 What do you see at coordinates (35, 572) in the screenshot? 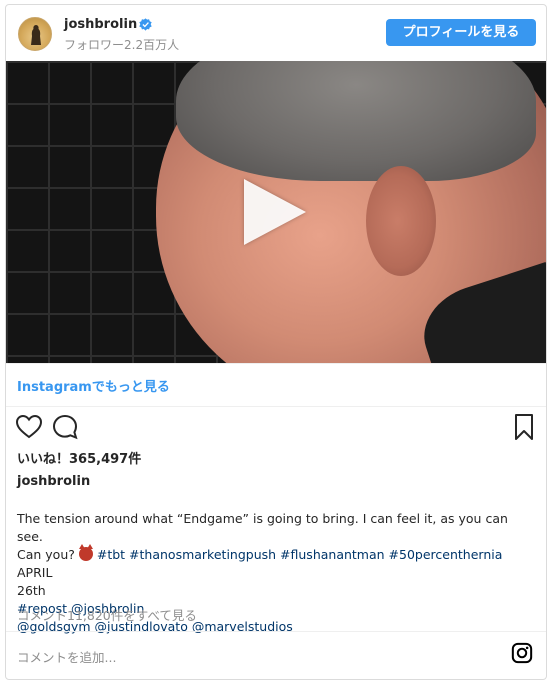
I see `caption-text: APRIL` at bounding box center [35, 572].